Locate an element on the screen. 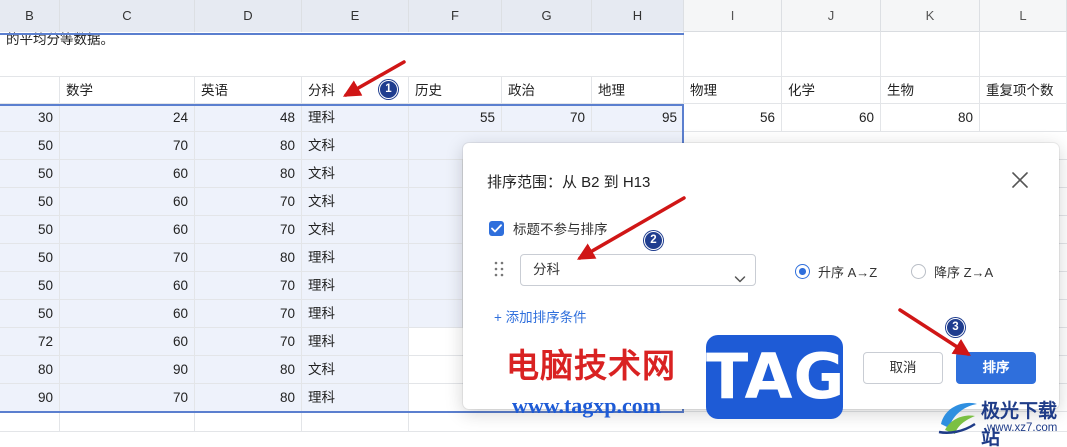  header-cell-english: 英语 is located at coordinates (248, 90).